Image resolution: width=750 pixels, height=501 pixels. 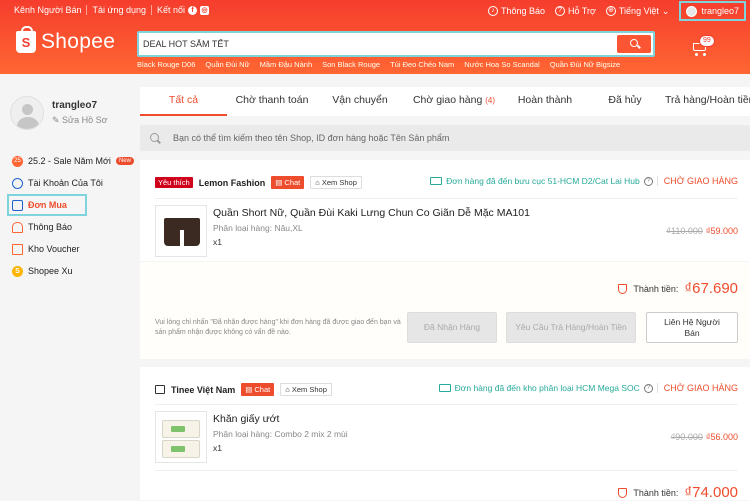 I want to click on user-account-menu: trangleo7, so click(x=712, y=11).